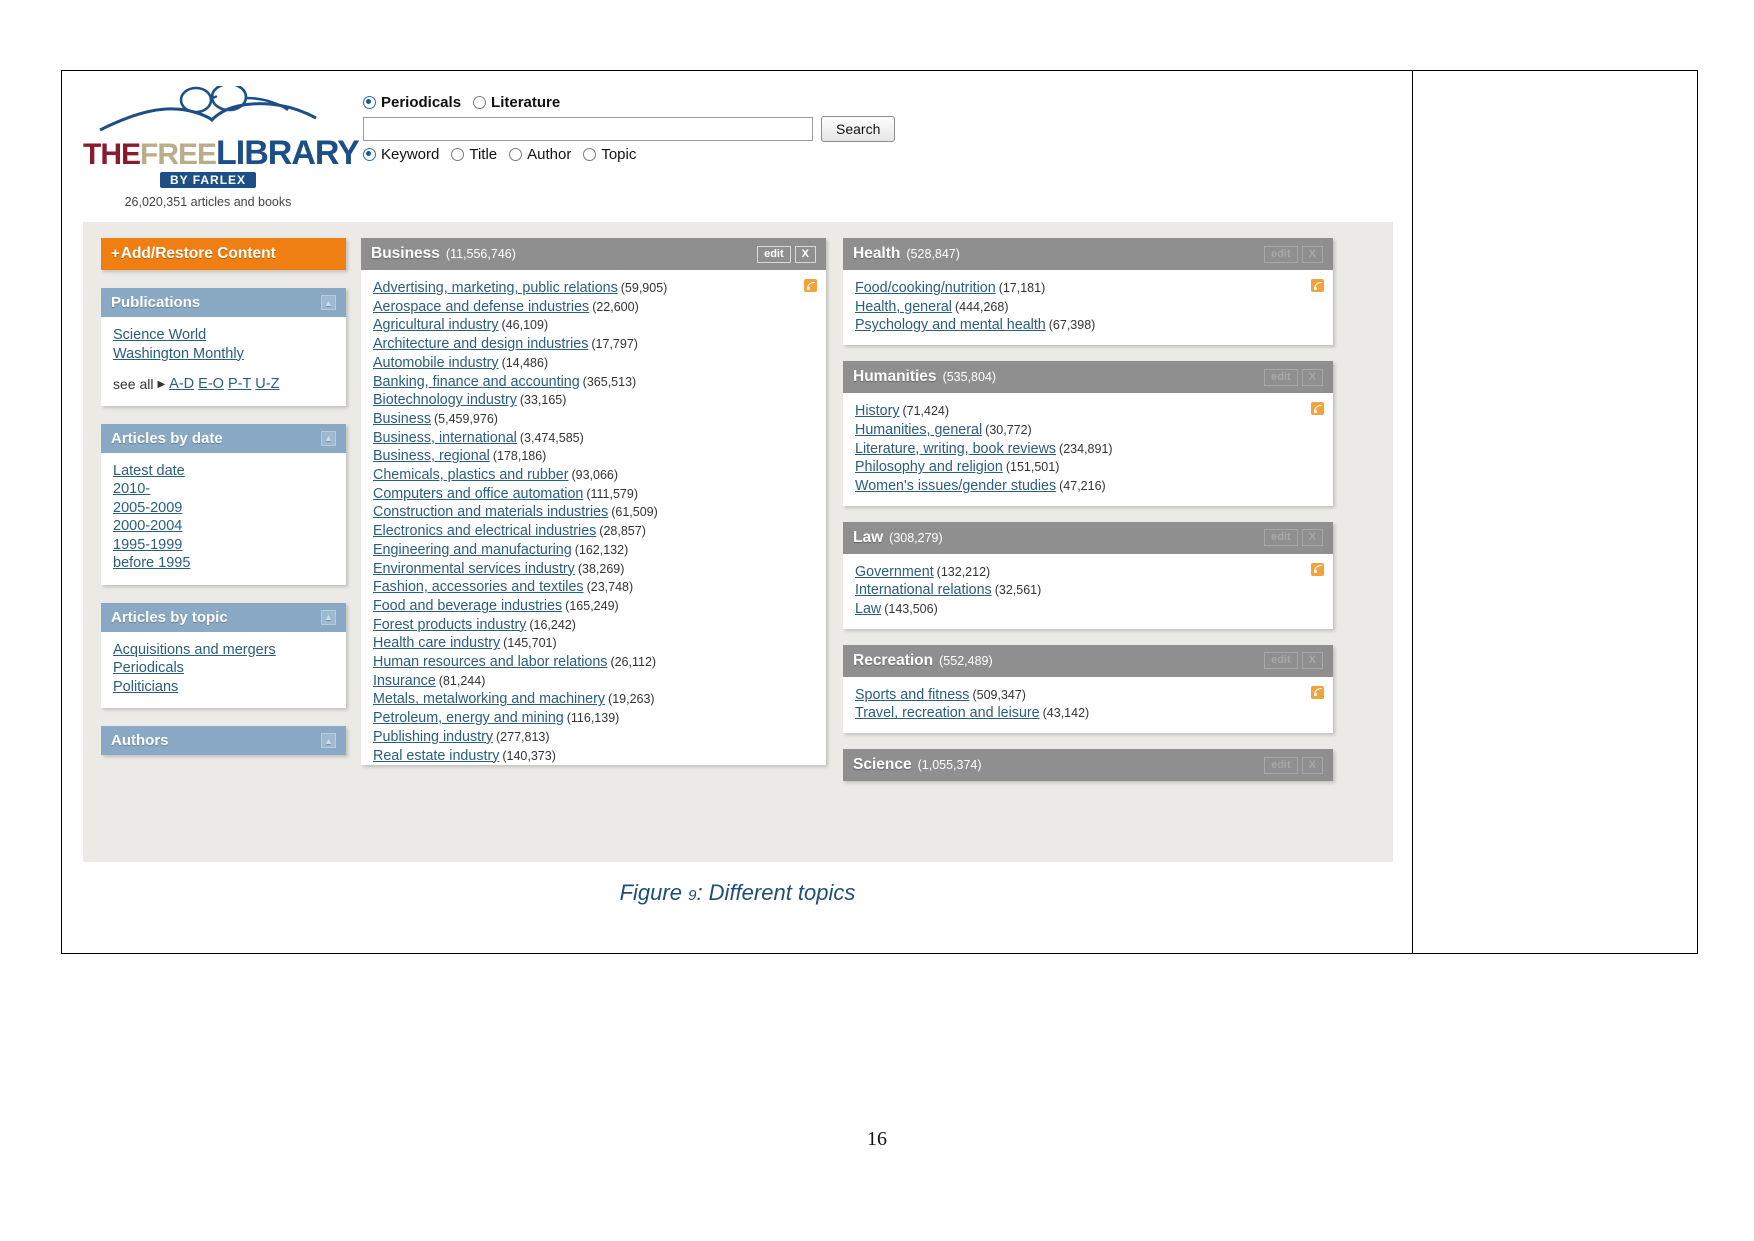 Image resolution: width=1754 pixels, height=1241 pixels. What do you see at coordinates (490, 662) in the screenshot?
I see `topic-link: Human resources and labor relations` at bounding box center [490, 662].